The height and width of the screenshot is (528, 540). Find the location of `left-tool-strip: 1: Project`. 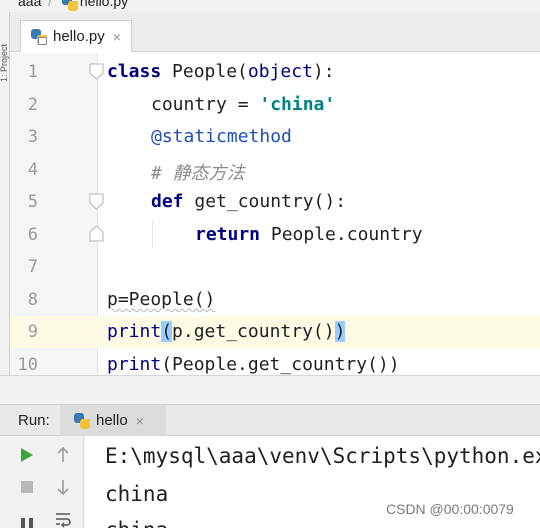

left-tool-strip: 1: Project is located at coordinates (5, 208).